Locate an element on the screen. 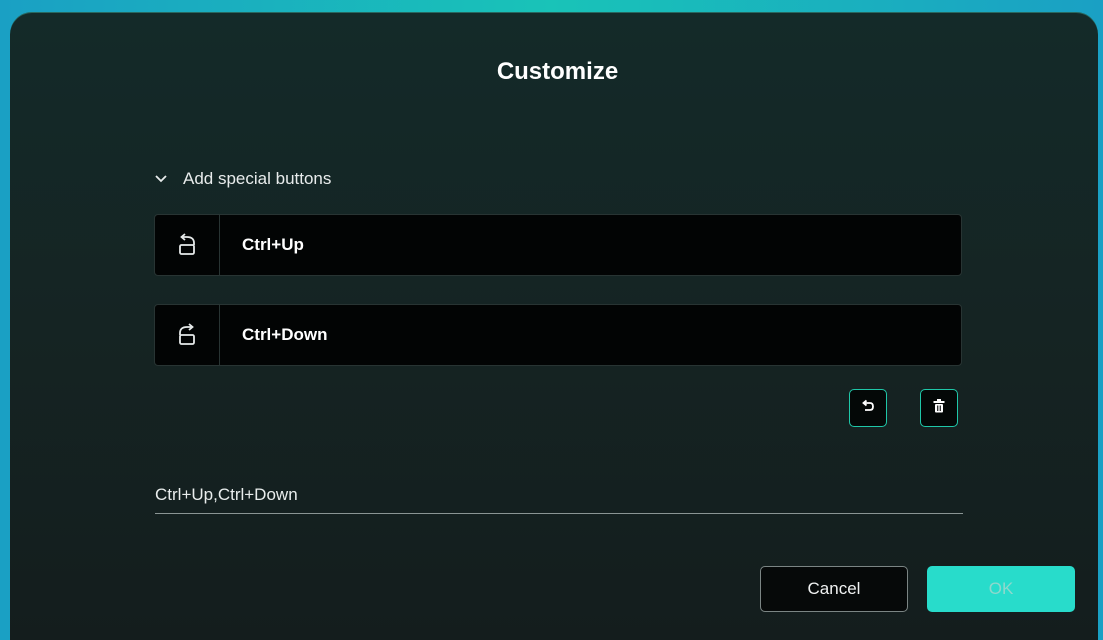  add-special-buttons-toggle: Add special buttons is located at coordinates (242, 179).